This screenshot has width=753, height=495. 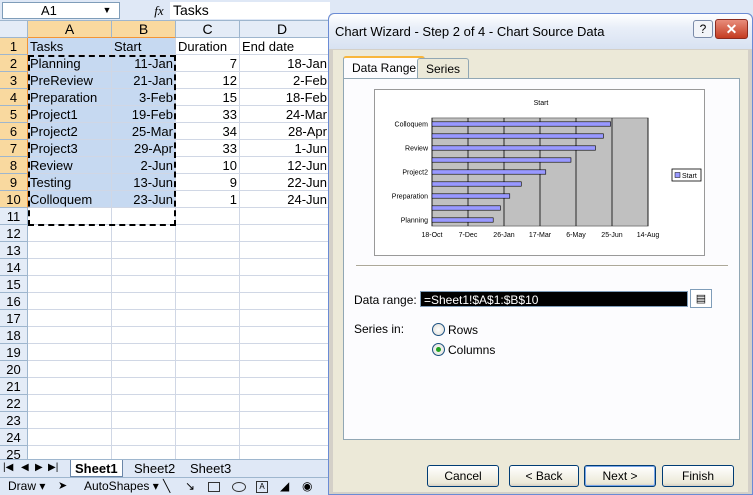 What do you see at coordinates (208, 80) in the screenshot?
I see `cell-c3: 12` at bounding box center [208, 80].